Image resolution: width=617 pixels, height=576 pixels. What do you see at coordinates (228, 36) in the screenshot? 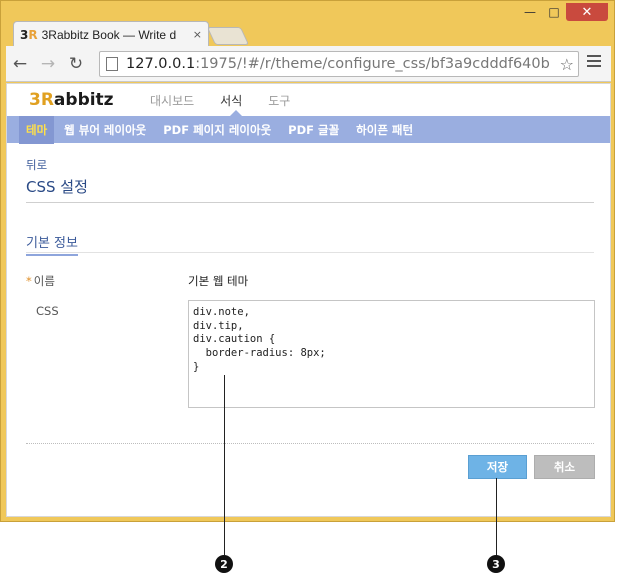
I see `new-tab-button` at bounding box center [228, 36].